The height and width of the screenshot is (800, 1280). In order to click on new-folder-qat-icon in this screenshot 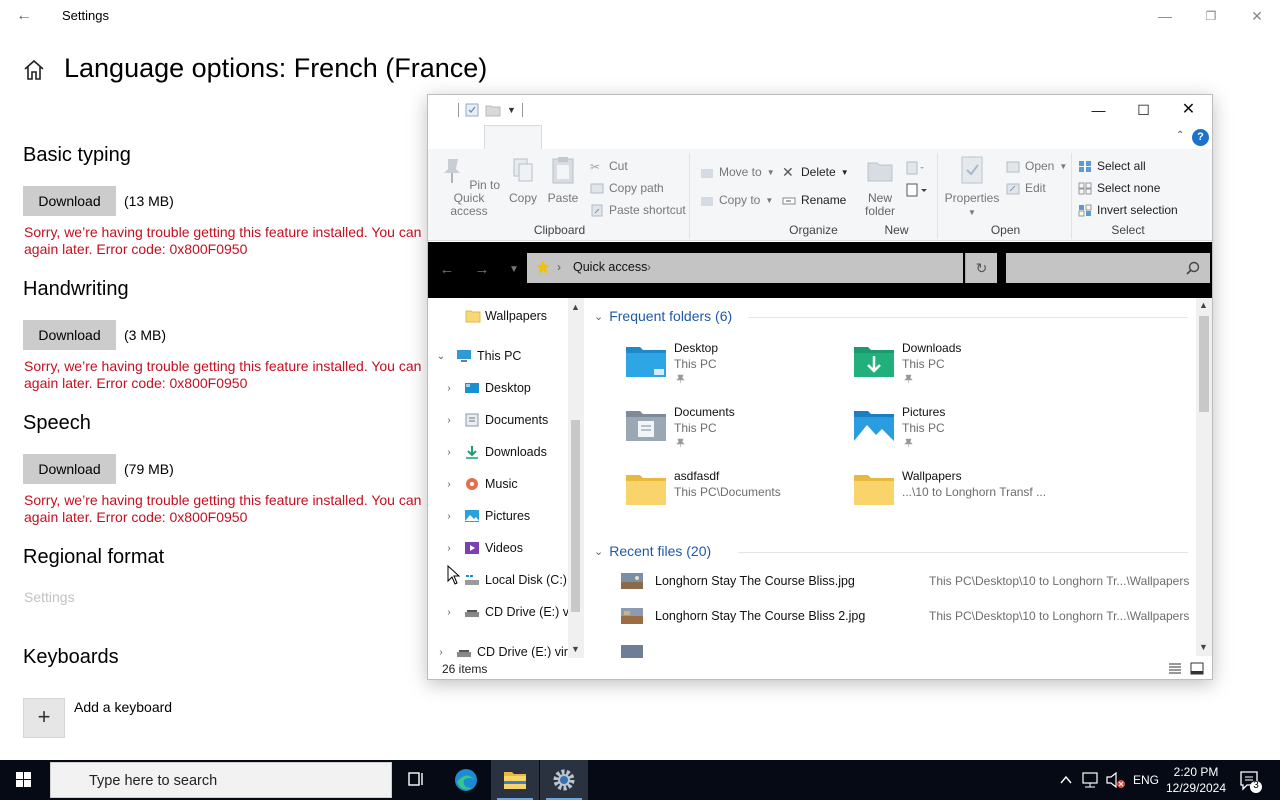, I will do `click(493, 110)`.